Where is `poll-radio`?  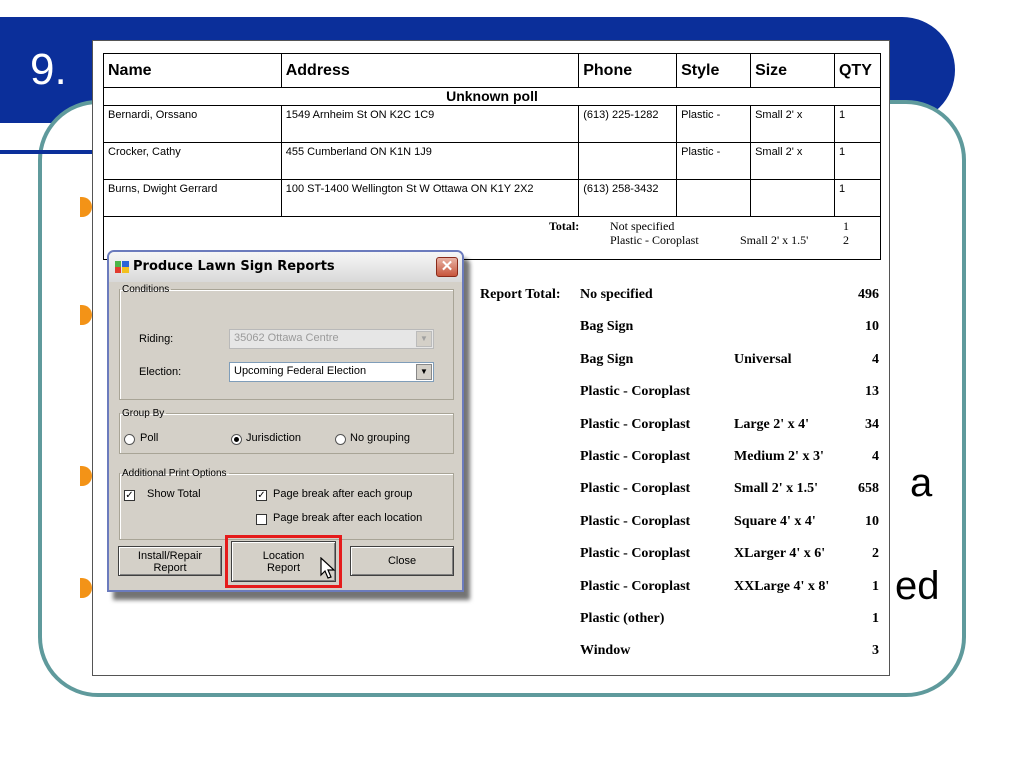
poll-radio is located at coordinates (129, 439).